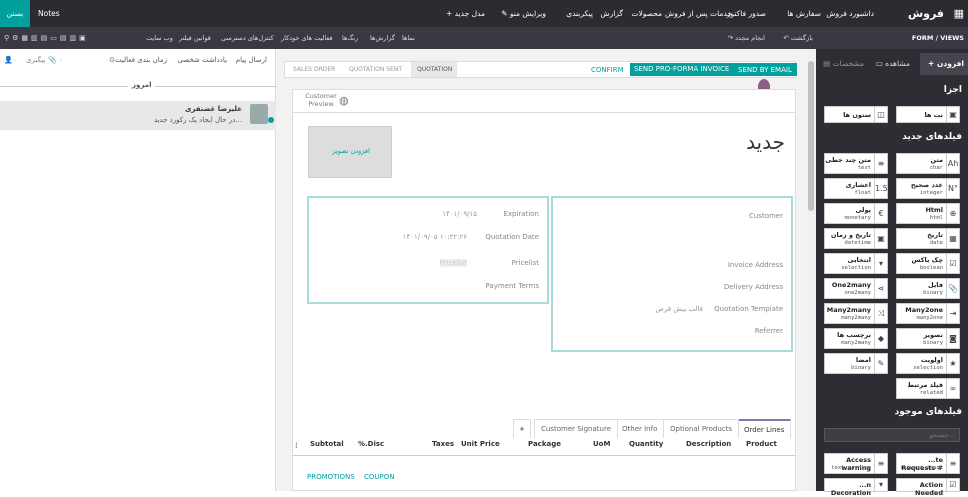 Image resolution: width=968 pixels, height=497 pixels. I want to click on field-priority: ★ اولویت selection, so click(928, 363).